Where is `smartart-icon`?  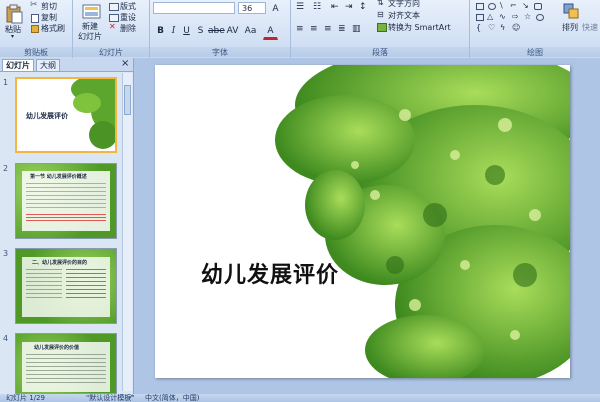
smartart-icon is located at coordinates (382, 27).